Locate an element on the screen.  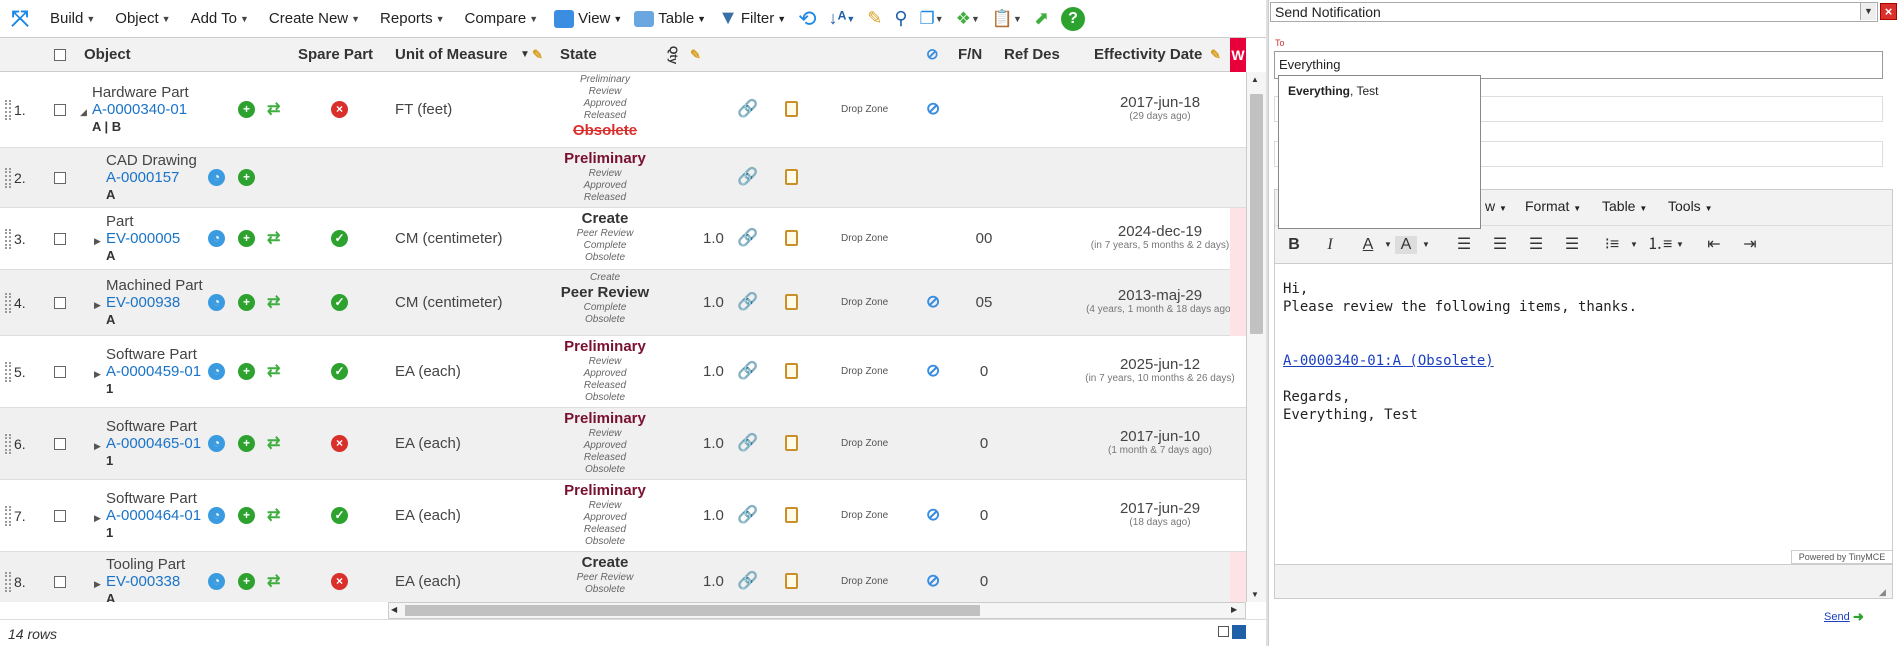
external-link-icon: ⬈ is located at coordinates (1041, 19).